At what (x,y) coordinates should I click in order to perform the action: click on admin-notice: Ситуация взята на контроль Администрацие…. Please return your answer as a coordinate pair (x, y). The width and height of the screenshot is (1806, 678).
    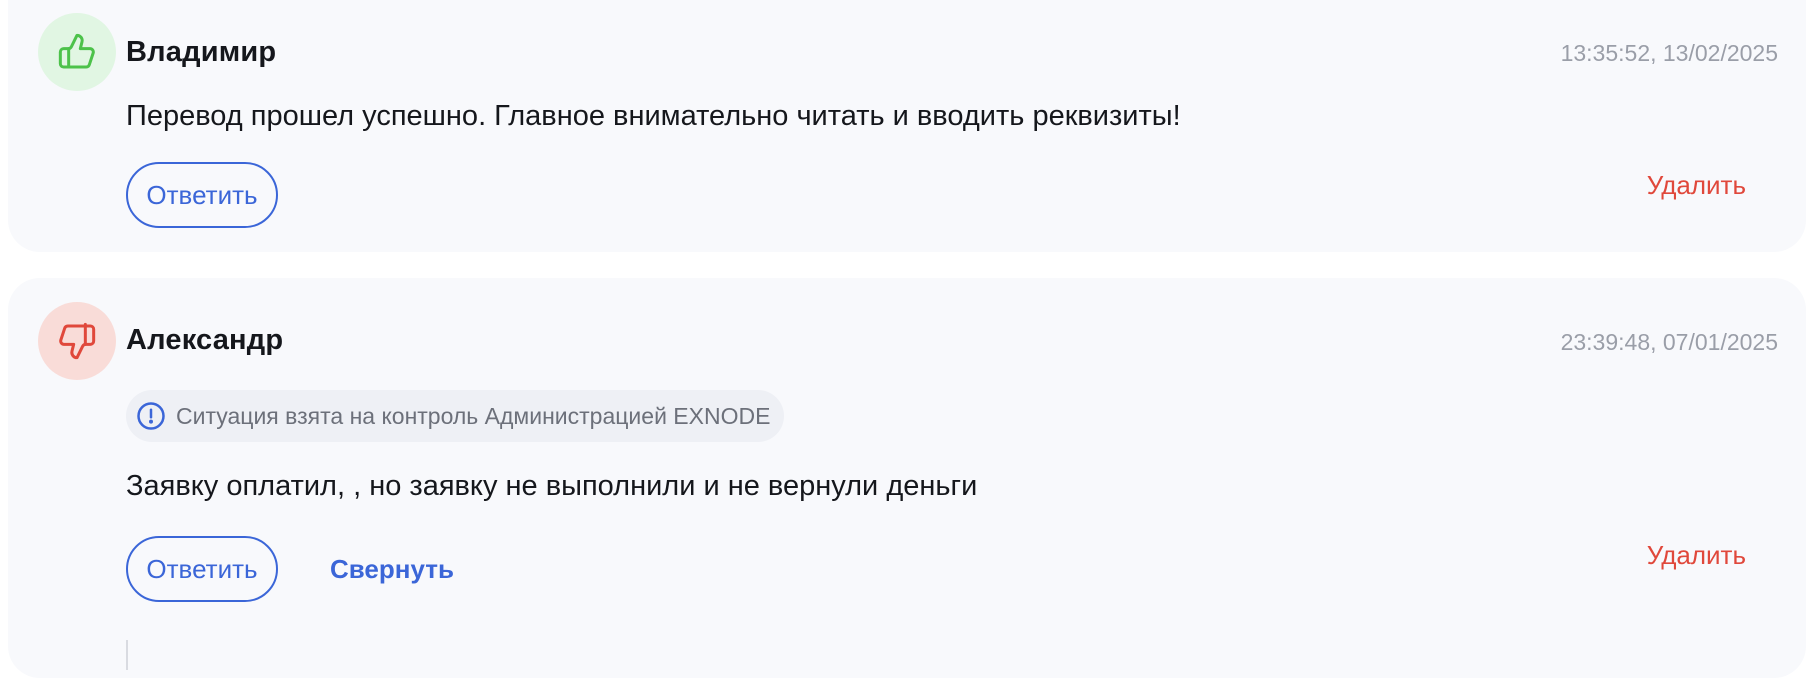
    Looking at the image, I should click on (455, 416).